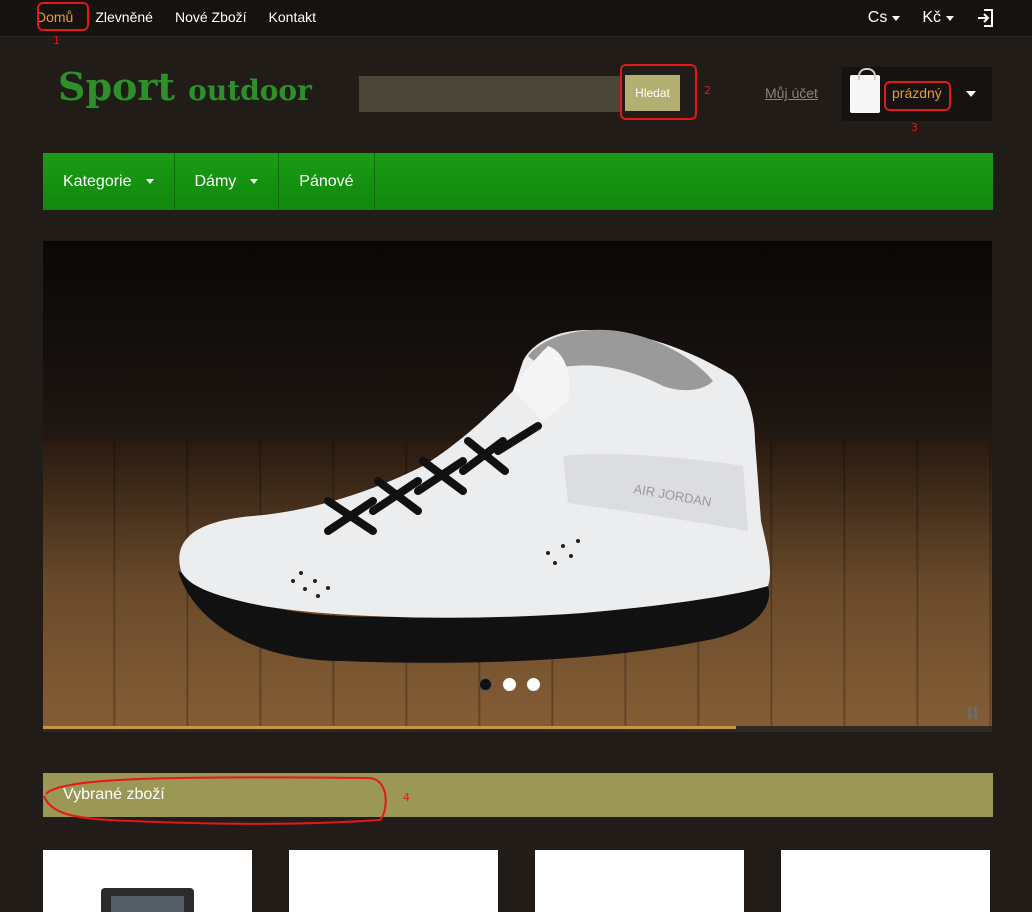 The image size is (1032, 912). I want to click on currency-label: Kč, so click(931, 17).